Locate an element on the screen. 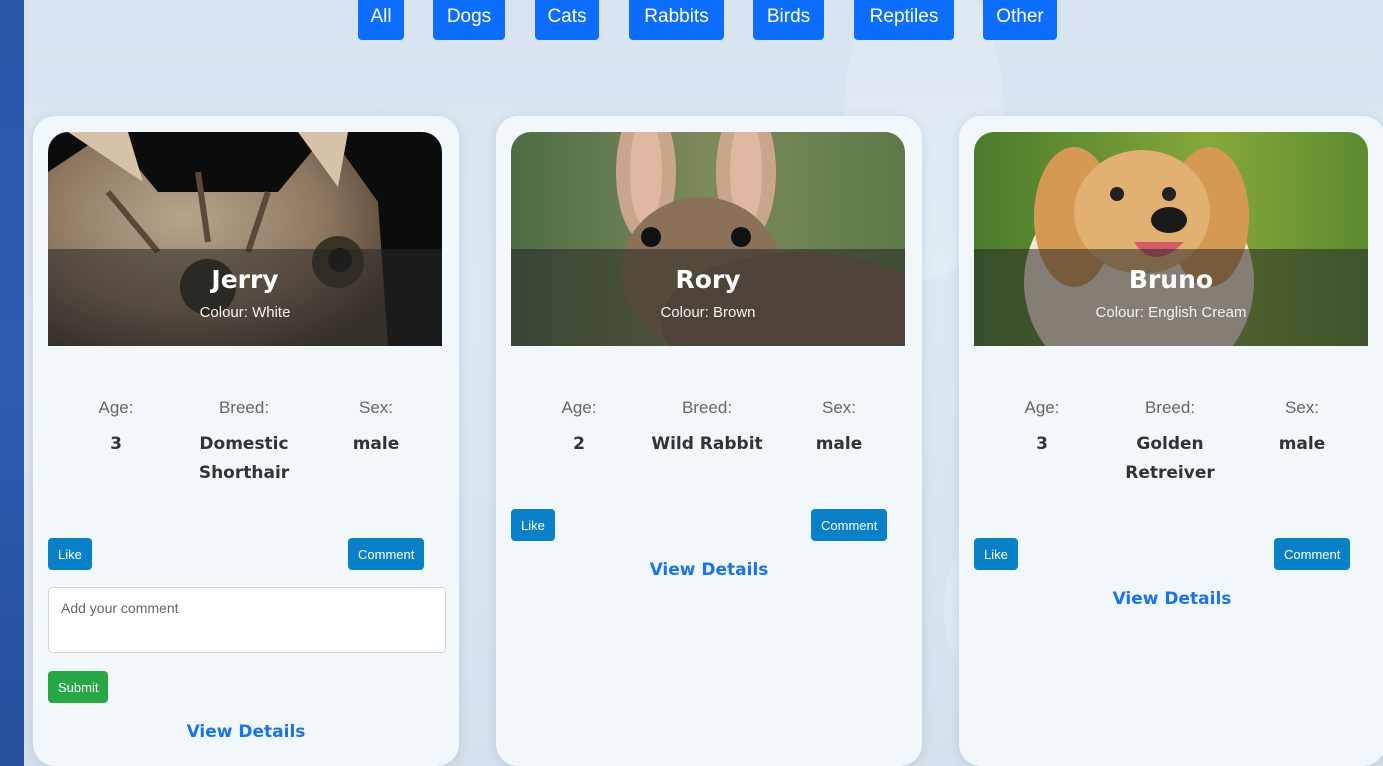  pet-name: Jerry is located at coordinates (245, 279).